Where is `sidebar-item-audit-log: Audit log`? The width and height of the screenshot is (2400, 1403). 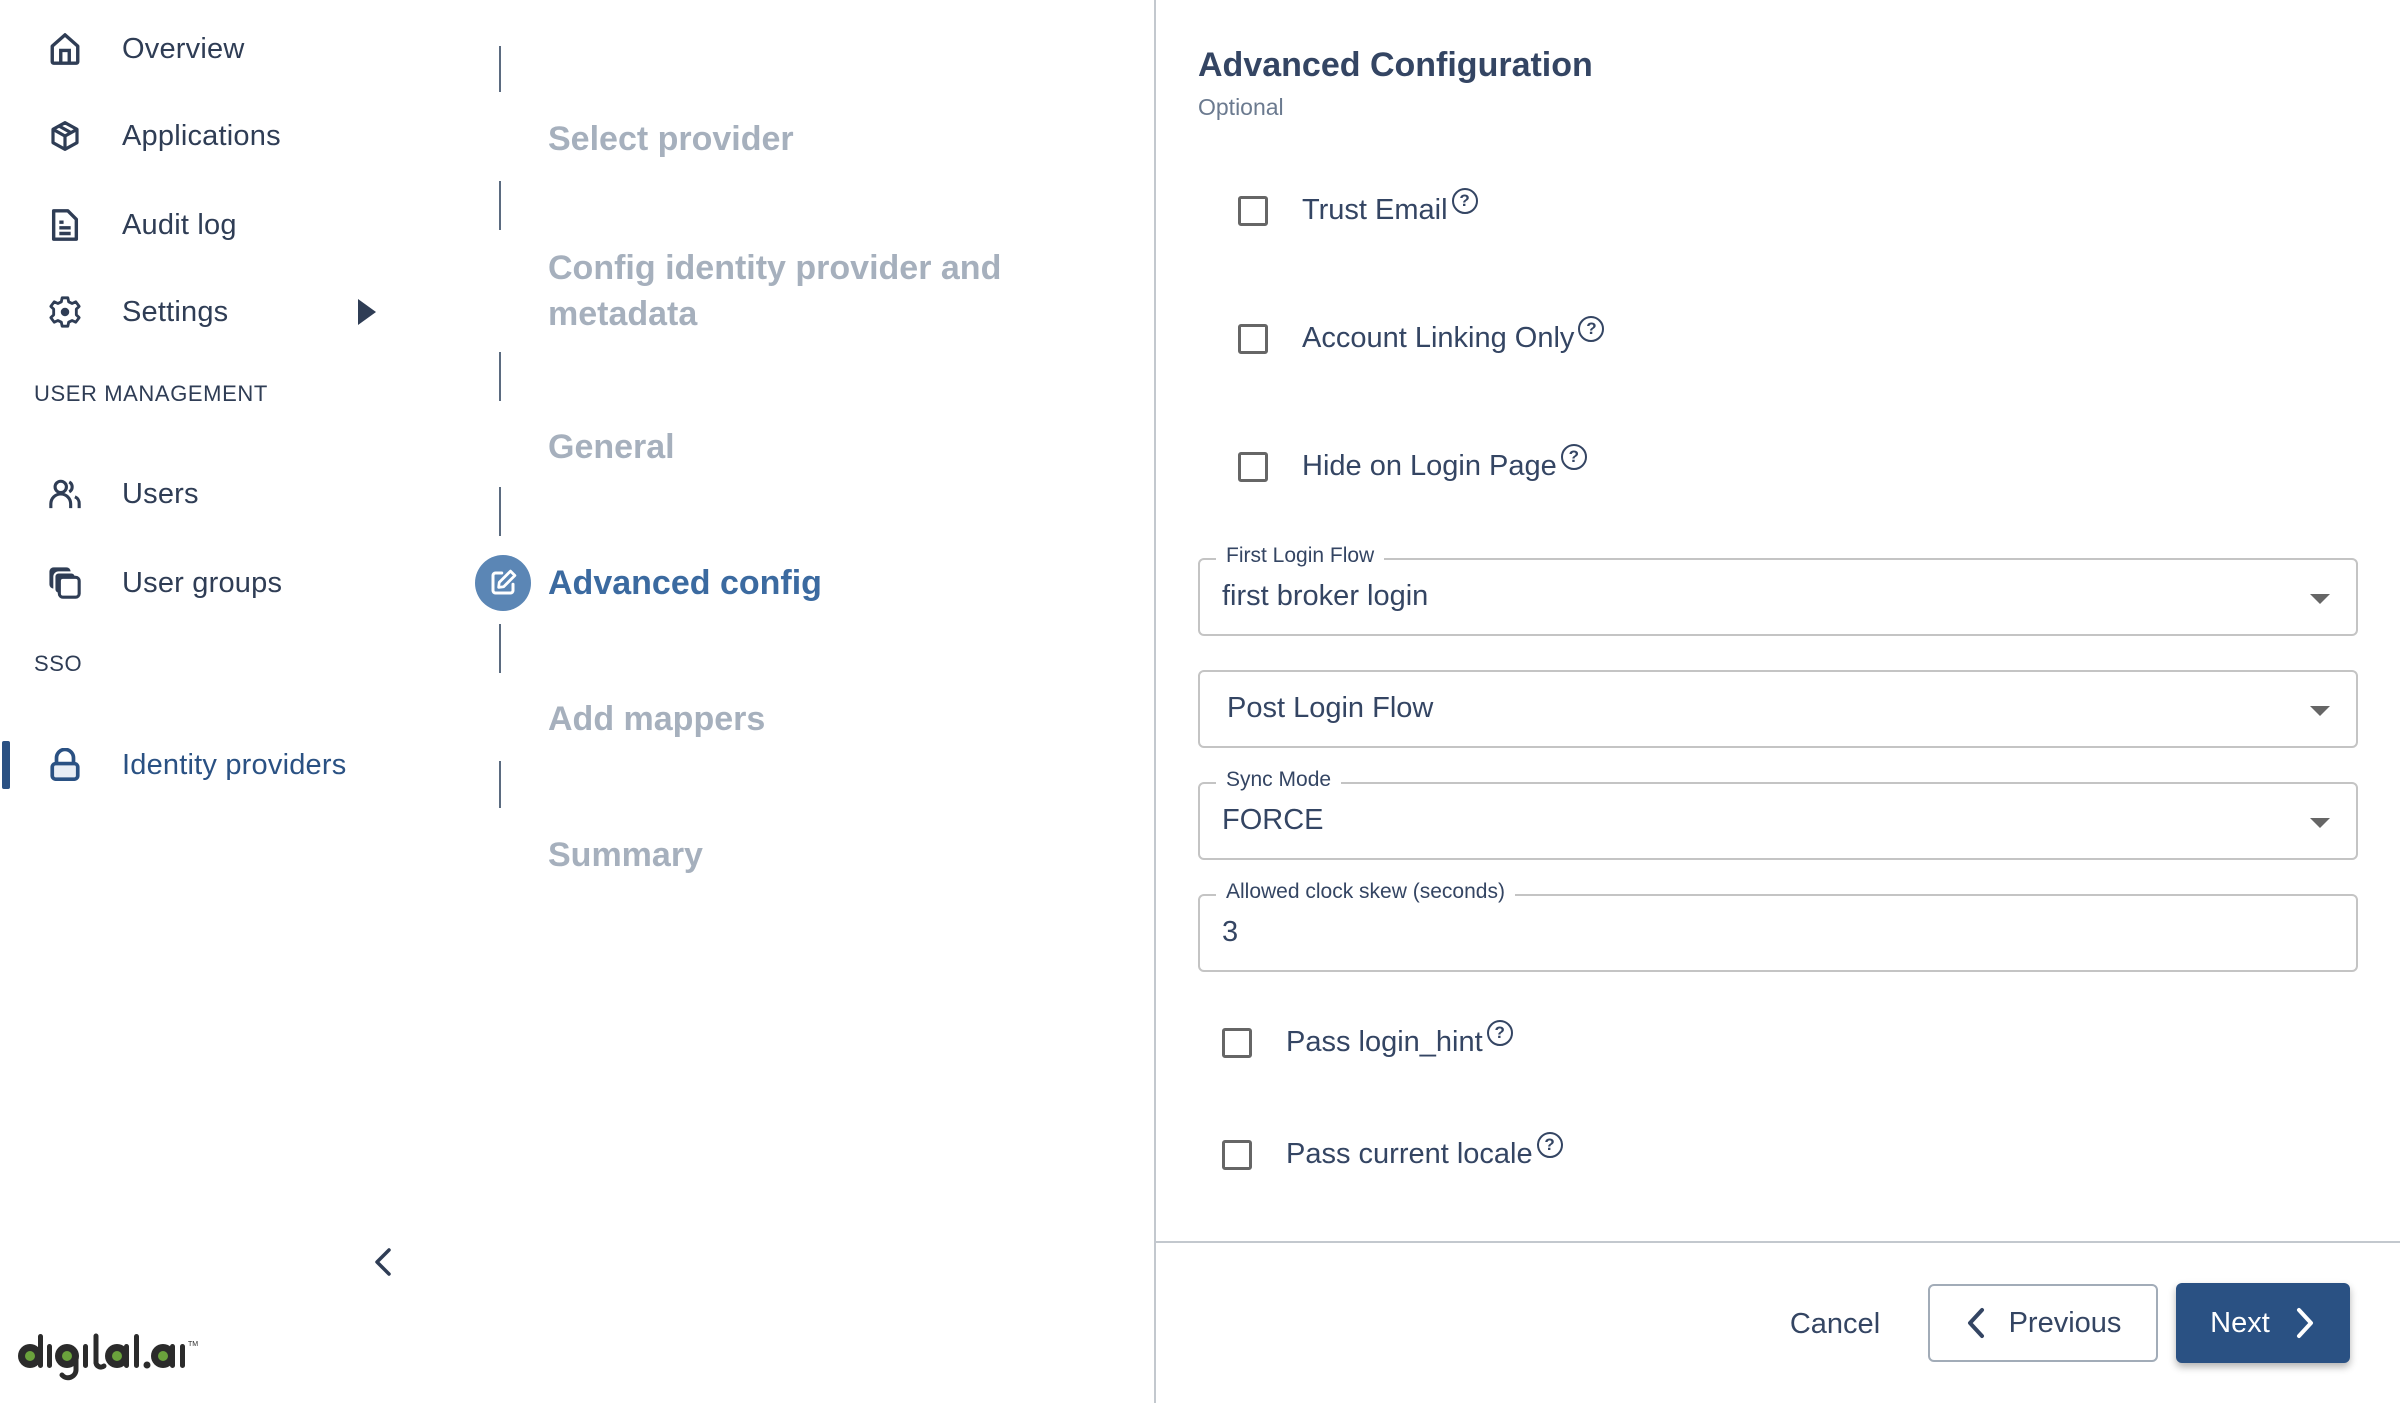 sidebar-item-audit-log: Audit log is located at coordinates (210, 225).